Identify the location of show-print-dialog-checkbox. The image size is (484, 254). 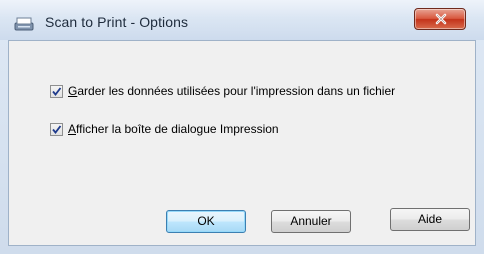
(56, 129).